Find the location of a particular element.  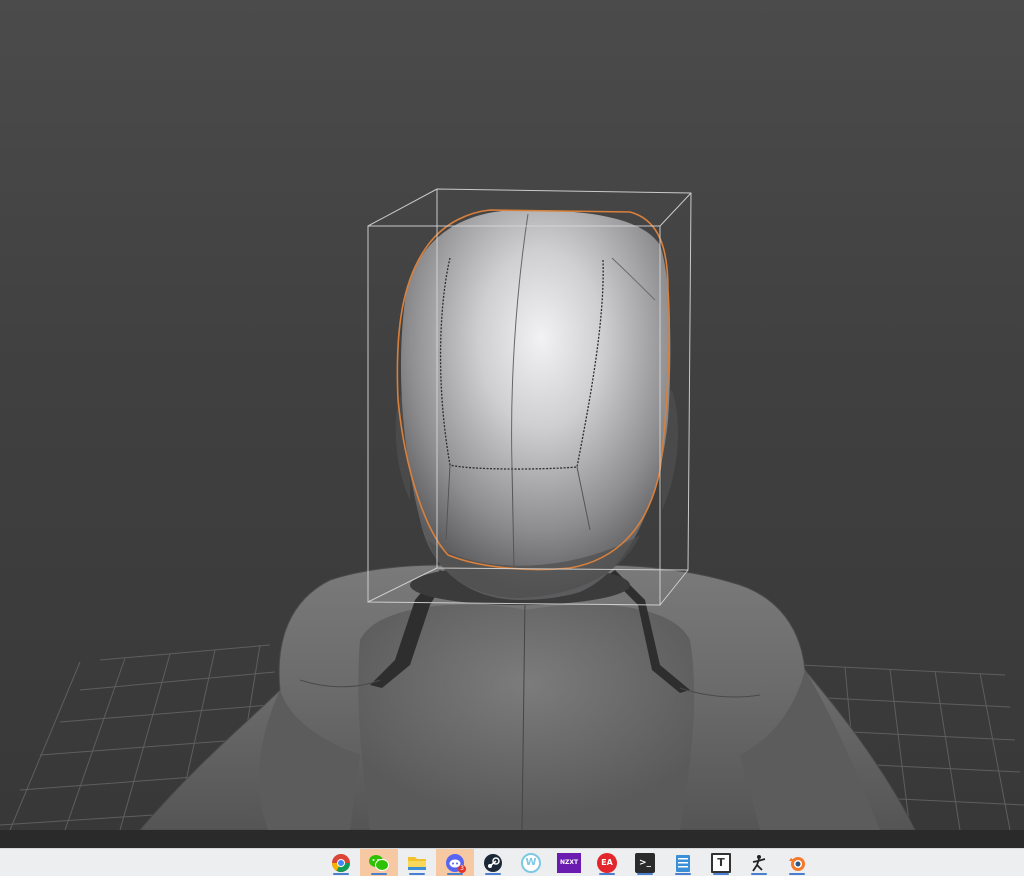

notepad-icon is located at coordinates (683, 863).